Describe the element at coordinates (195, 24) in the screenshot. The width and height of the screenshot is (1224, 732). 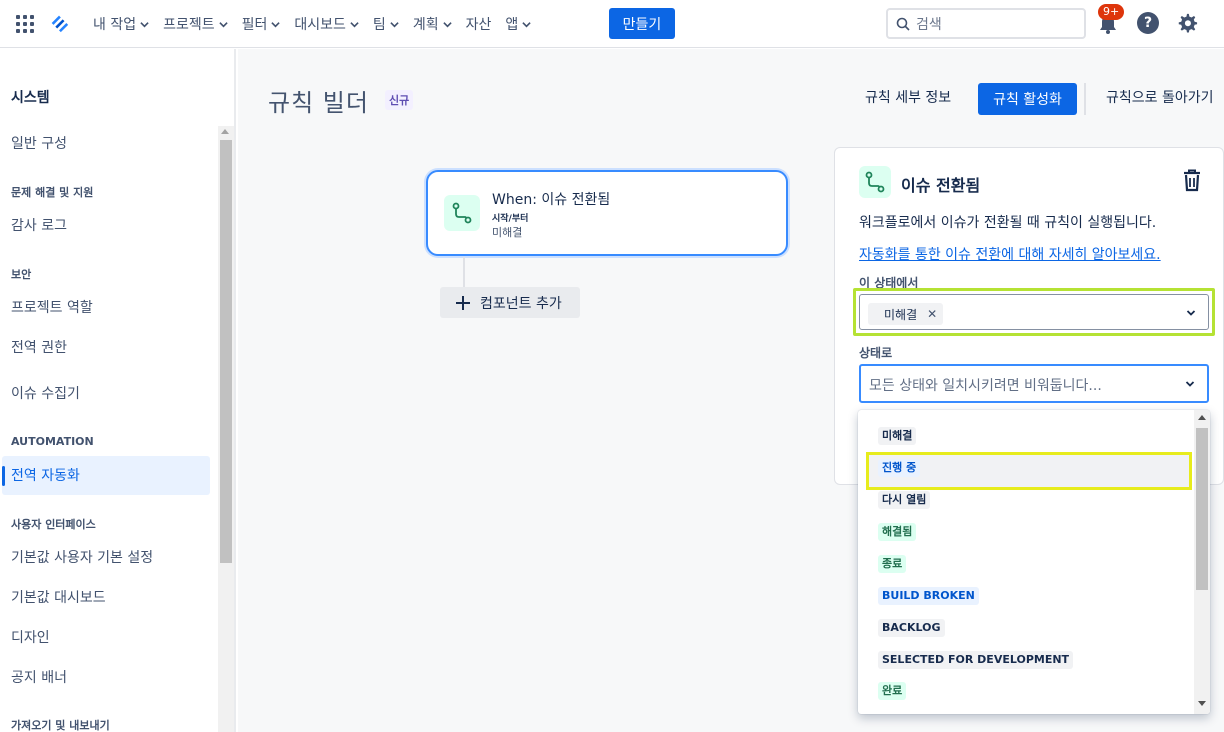
I see `nav-projects: 프로젝트` at that location.